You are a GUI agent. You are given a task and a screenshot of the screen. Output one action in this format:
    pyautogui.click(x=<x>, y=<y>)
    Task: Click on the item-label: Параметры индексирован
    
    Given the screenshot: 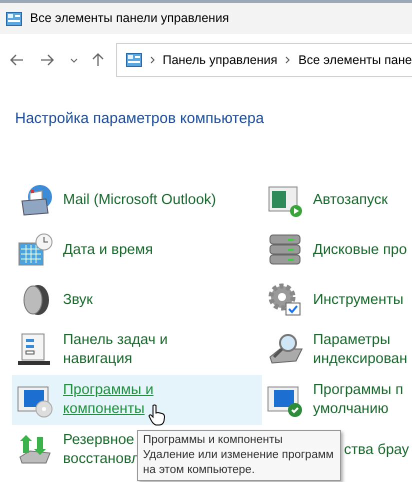 What is the action you would take?
    pyautogui.click(x=360, y=350)
    